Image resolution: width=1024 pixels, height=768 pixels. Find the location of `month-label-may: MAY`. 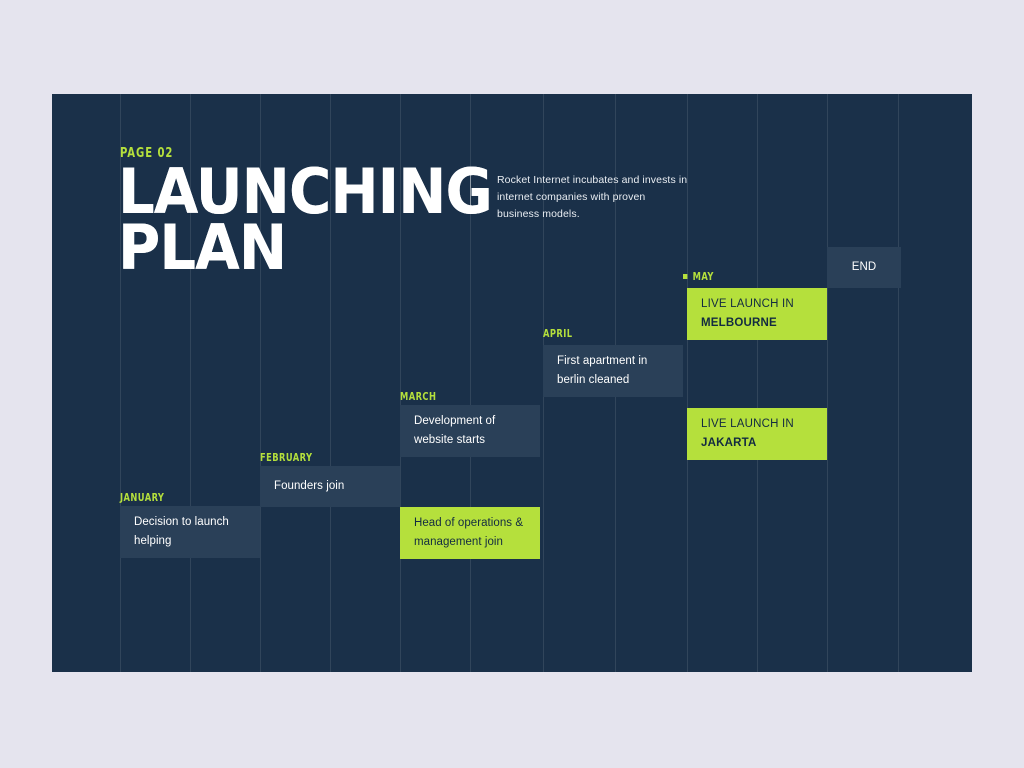

month-label-may: MAY is located at coordinates (698, 277).